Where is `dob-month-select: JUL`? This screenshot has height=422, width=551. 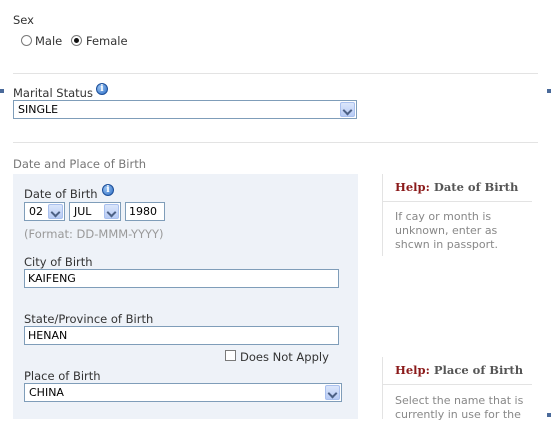 dob-month-select: JUL is located at coordinates (95, 211).